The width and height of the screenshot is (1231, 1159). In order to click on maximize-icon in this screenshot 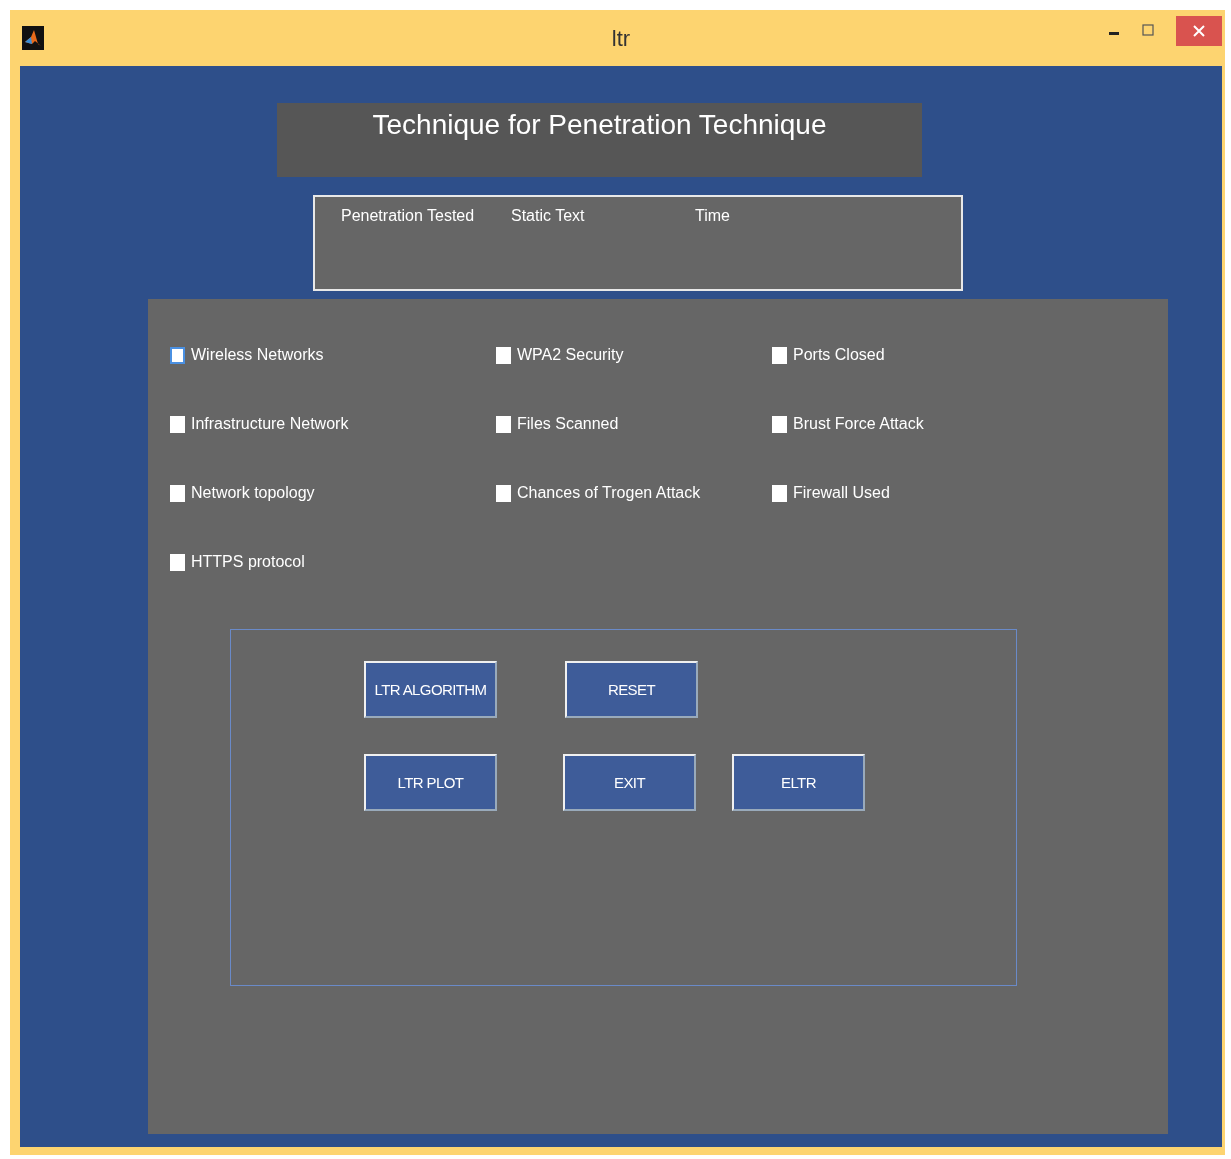, I will do `click(1148, 30)`.